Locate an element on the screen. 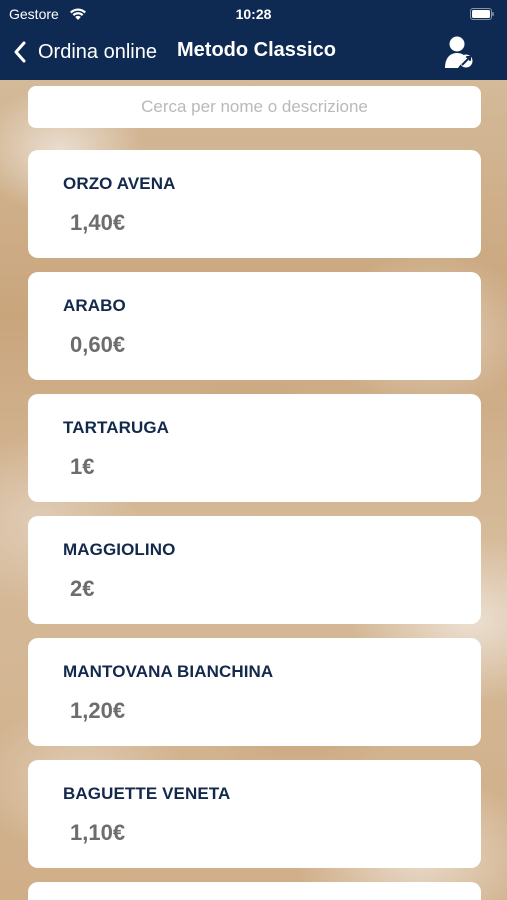 Image resolution: width=507 pixels, height=900 pixels. product-card: BAGUETTE VENETA 1,10€ is located at coordinates (254, 814).